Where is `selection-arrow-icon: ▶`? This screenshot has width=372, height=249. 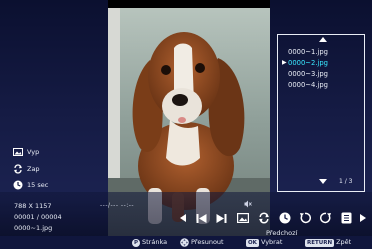
selection-arrow-icon: ▶ is located at coordinates (284, 62).